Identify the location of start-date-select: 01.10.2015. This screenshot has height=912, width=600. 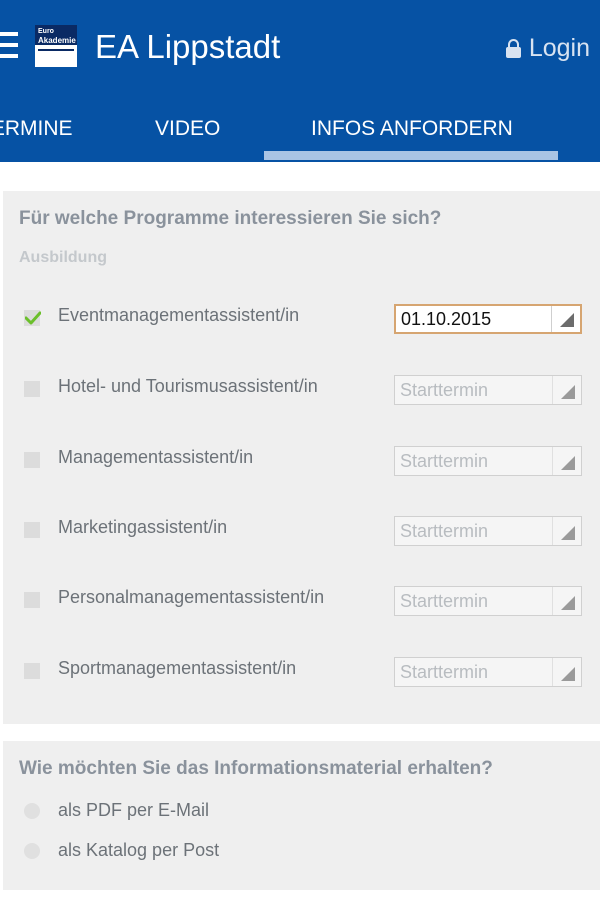
(488, 319).